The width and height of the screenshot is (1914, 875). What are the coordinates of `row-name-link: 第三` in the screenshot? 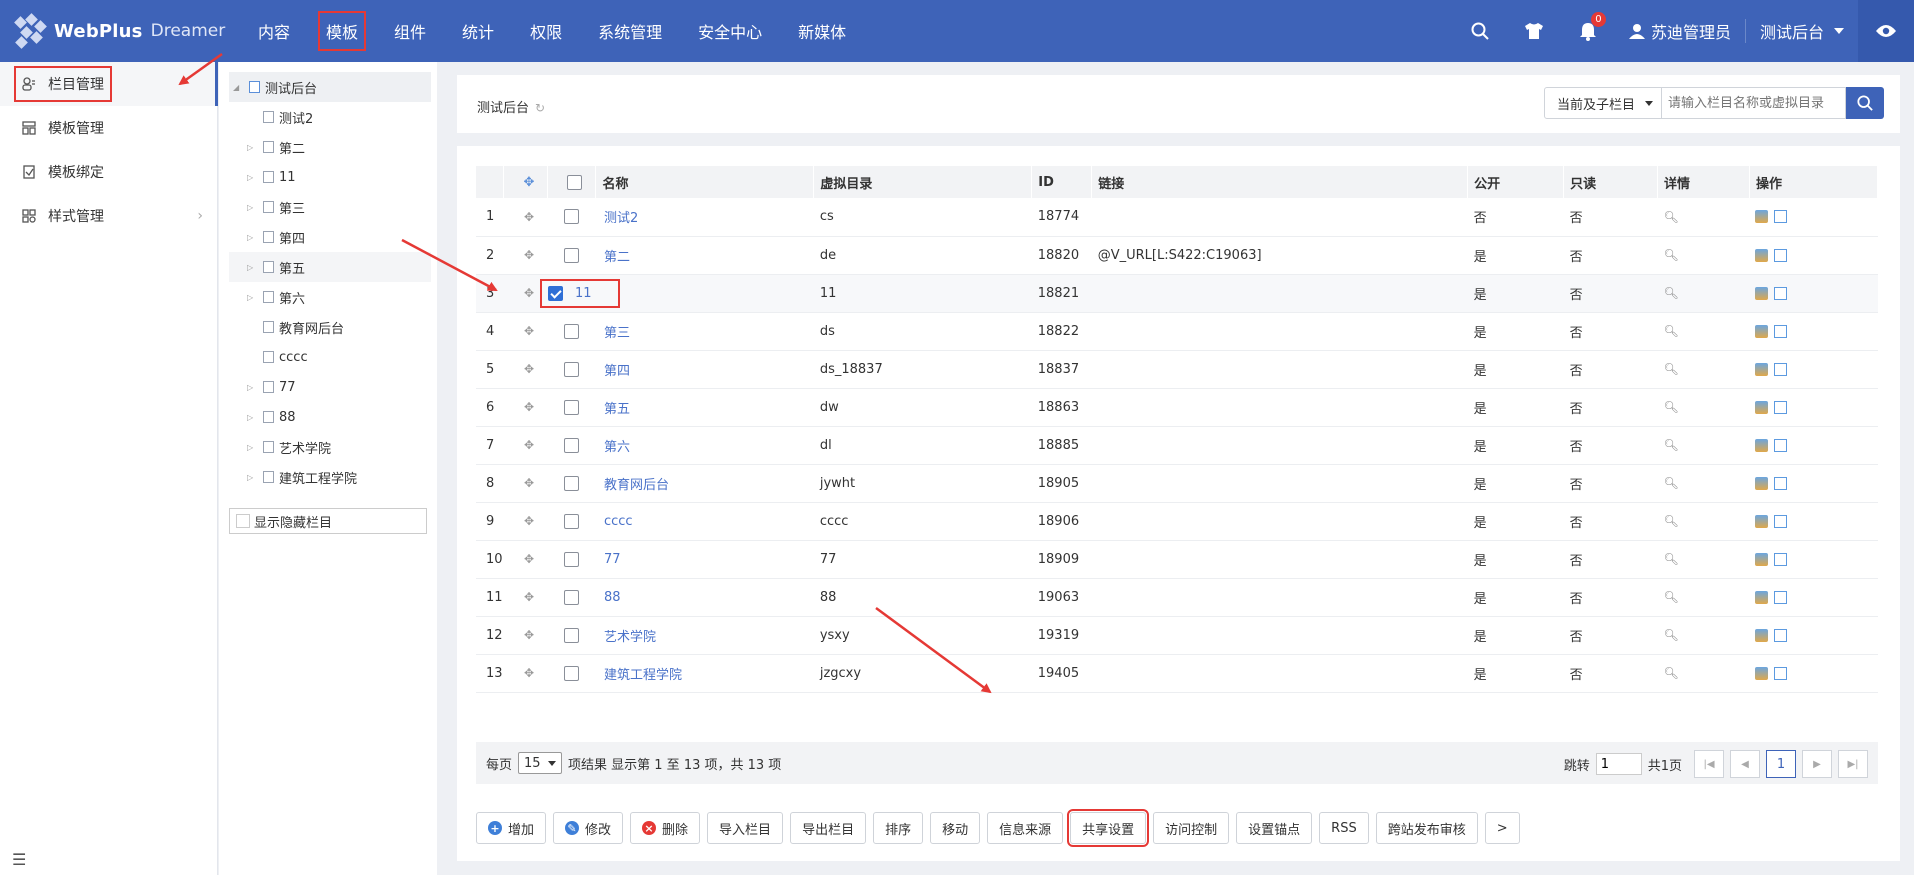 It's located at (617, 333).